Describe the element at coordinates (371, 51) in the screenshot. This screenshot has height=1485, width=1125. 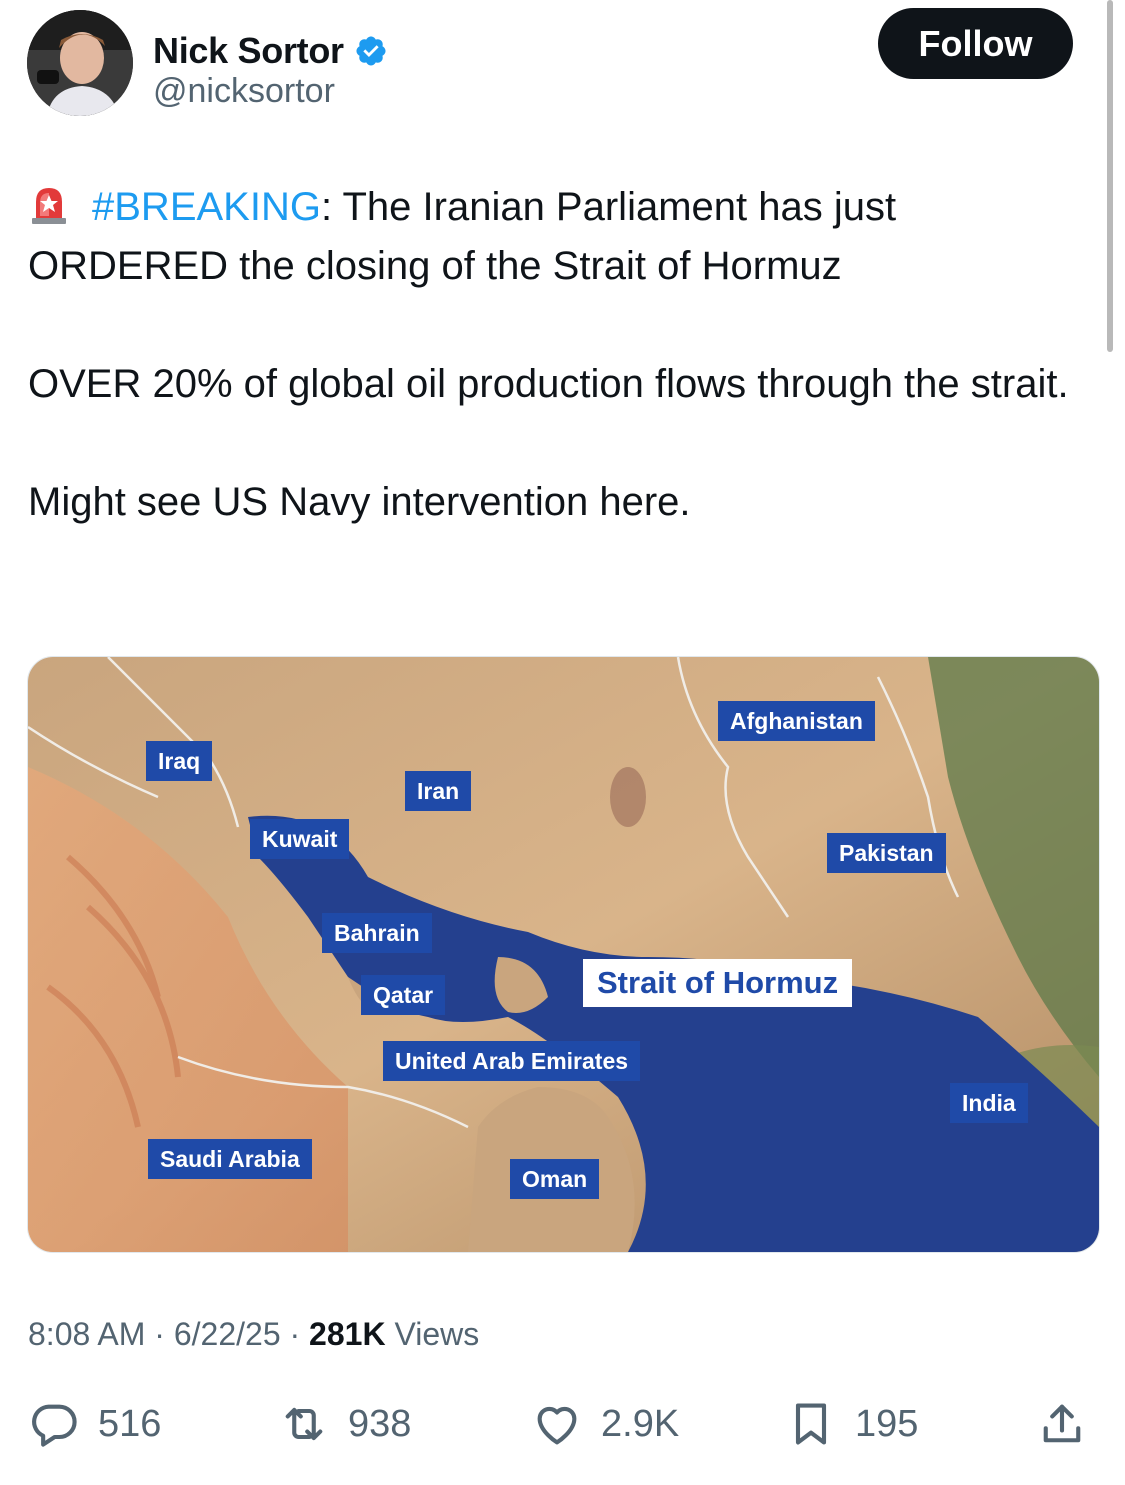
I see `verified-badge-icon` at that location.